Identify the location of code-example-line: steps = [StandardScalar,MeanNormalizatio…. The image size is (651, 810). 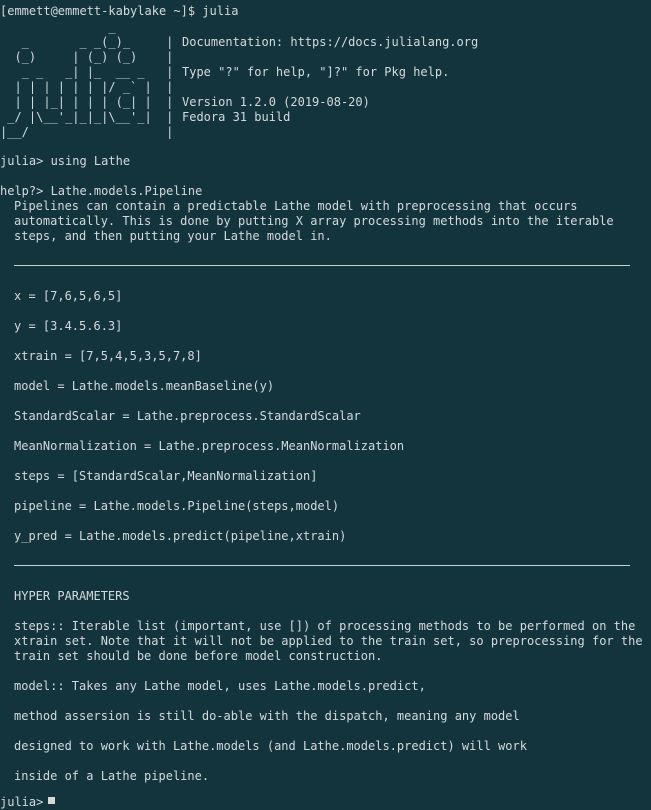
(166, 476).